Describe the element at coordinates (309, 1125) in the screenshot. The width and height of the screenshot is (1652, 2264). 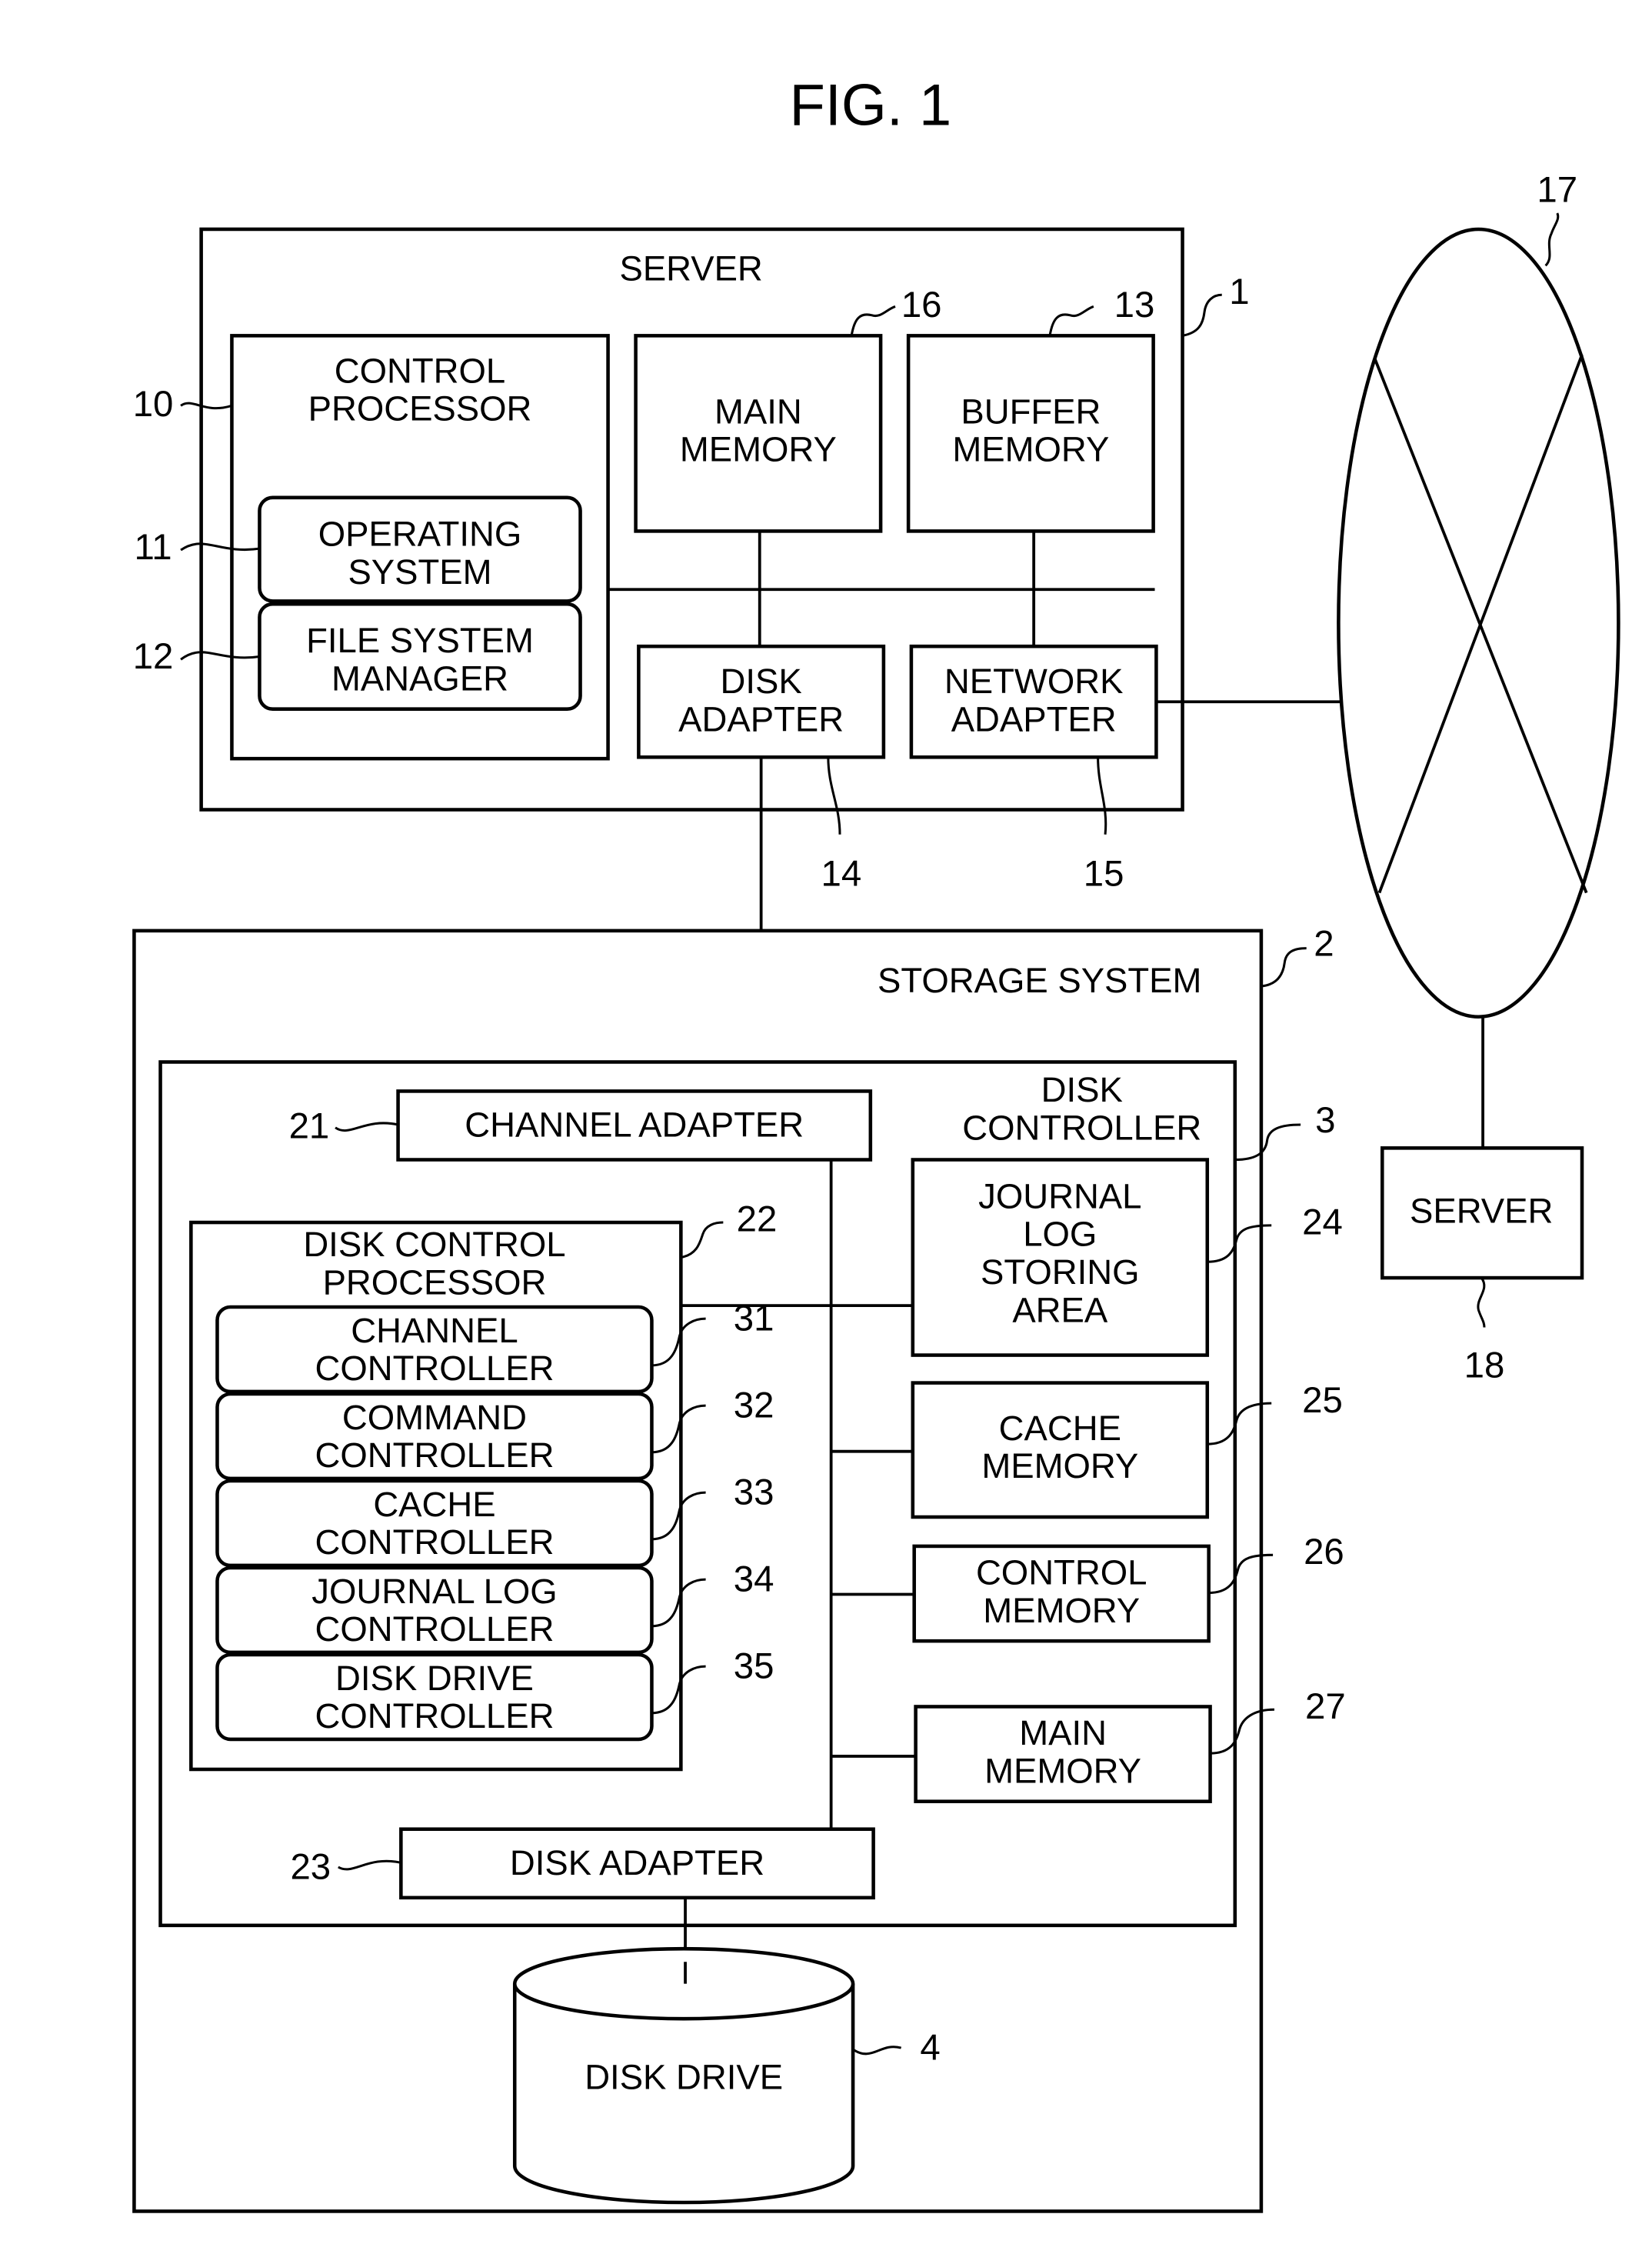
I see `channel-adapter-ref: 21` at that location.